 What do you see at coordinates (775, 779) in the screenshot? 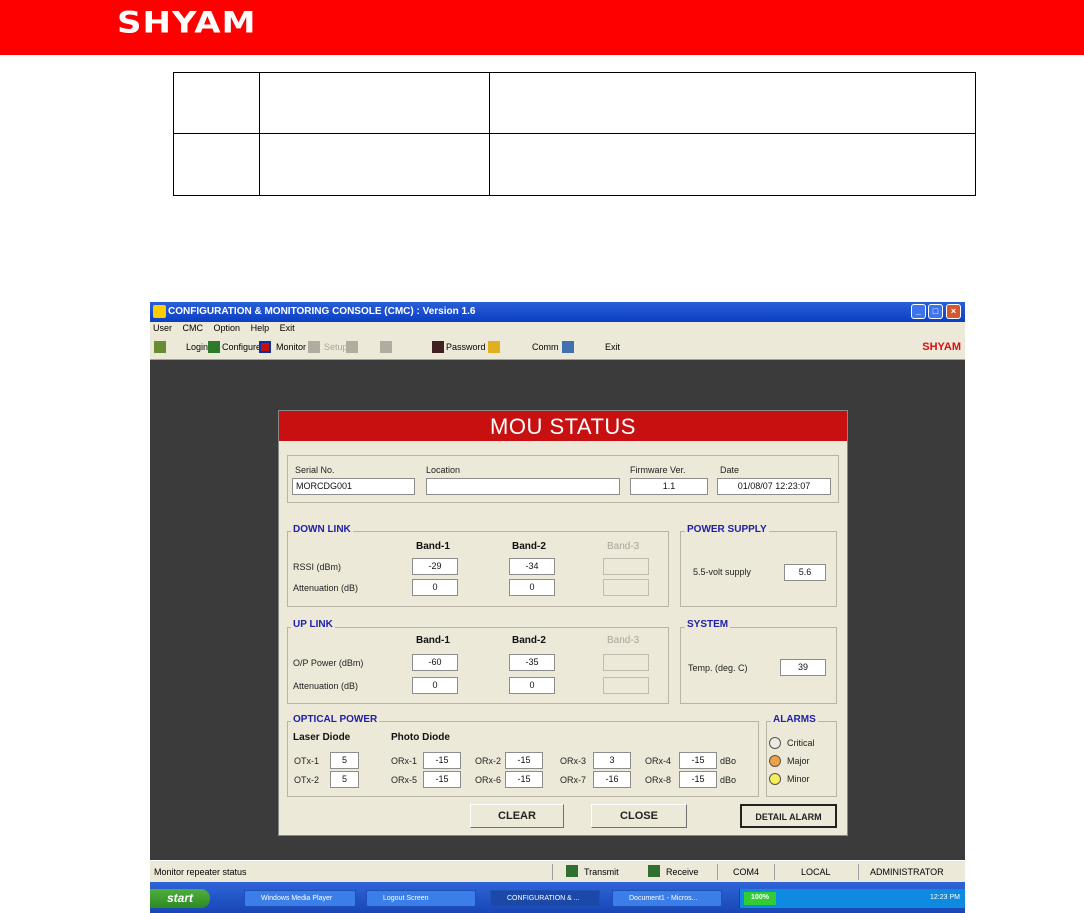
I see `minor-alarm-indicator` at bounding box center [775, 779].